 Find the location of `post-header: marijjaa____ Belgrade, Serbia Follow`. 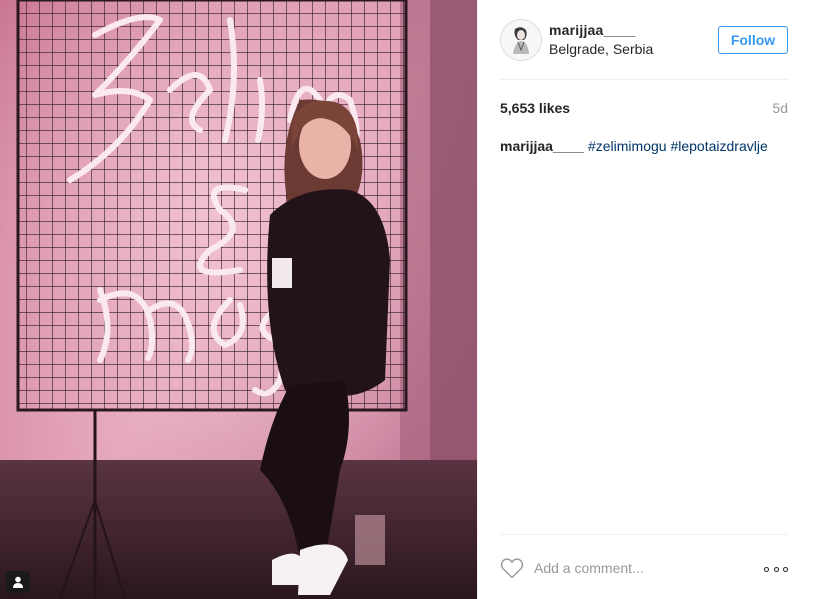

post-header: marijjaa____ Belgrade, Serbia Follow is located at coordinates (644, 40).